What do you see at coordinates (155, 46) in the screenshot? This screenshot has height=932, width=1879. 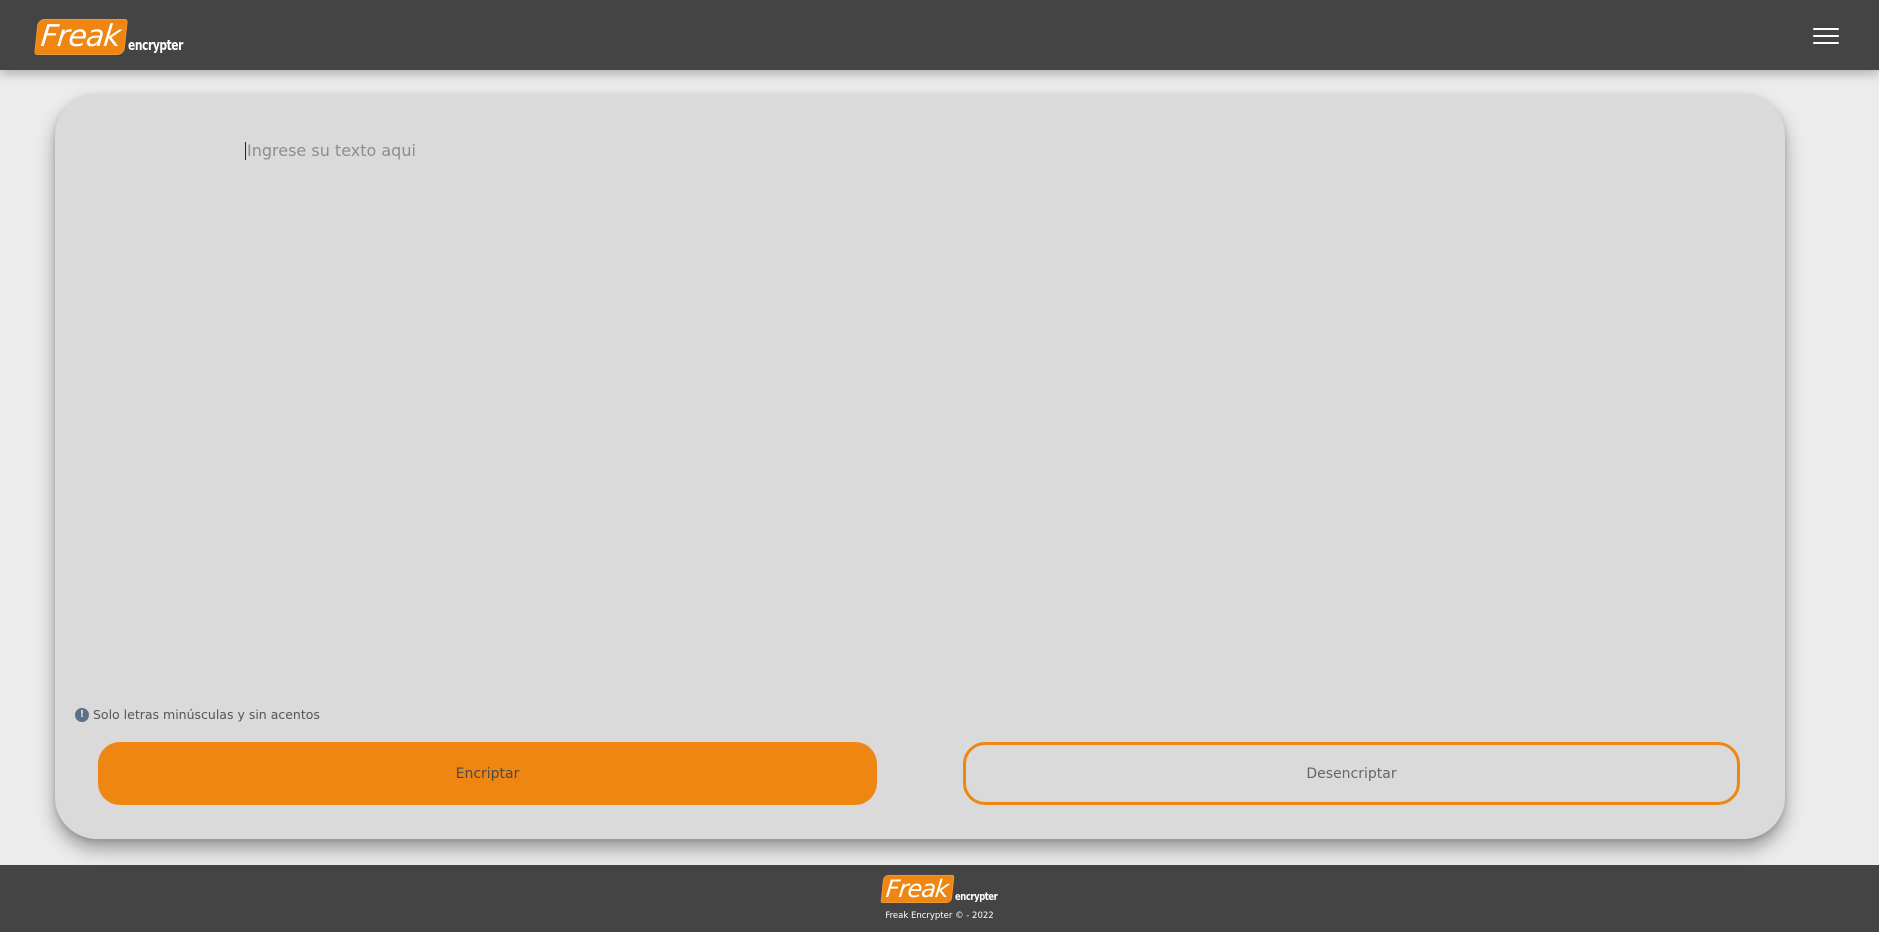 I see `logo-subtitle: encrypter` at bounding box center [155, 46].